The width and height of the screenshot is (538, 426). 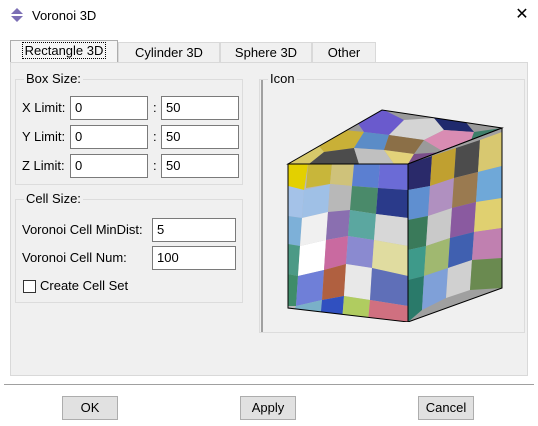 I want to click on close-icon: ✕, so click(x=522, y=14).